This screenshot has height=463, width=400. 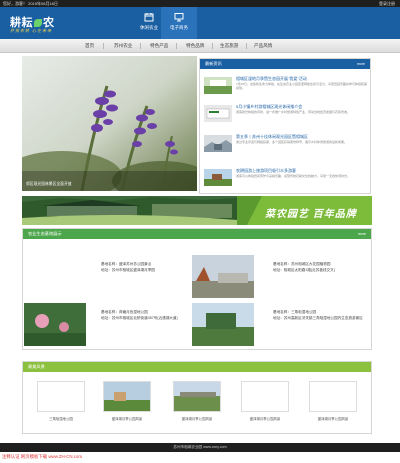 What do you see at coordinates (179, 27) in the screenshot?
I see `nav-label: 电子商务` at bounding box center [179, 27].